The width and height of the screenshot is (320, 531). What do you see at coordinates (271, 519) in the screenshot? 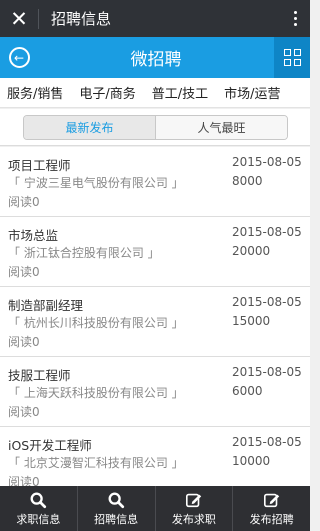
I see `nav-label: 发布招聘` at bounding box center [271, 519].